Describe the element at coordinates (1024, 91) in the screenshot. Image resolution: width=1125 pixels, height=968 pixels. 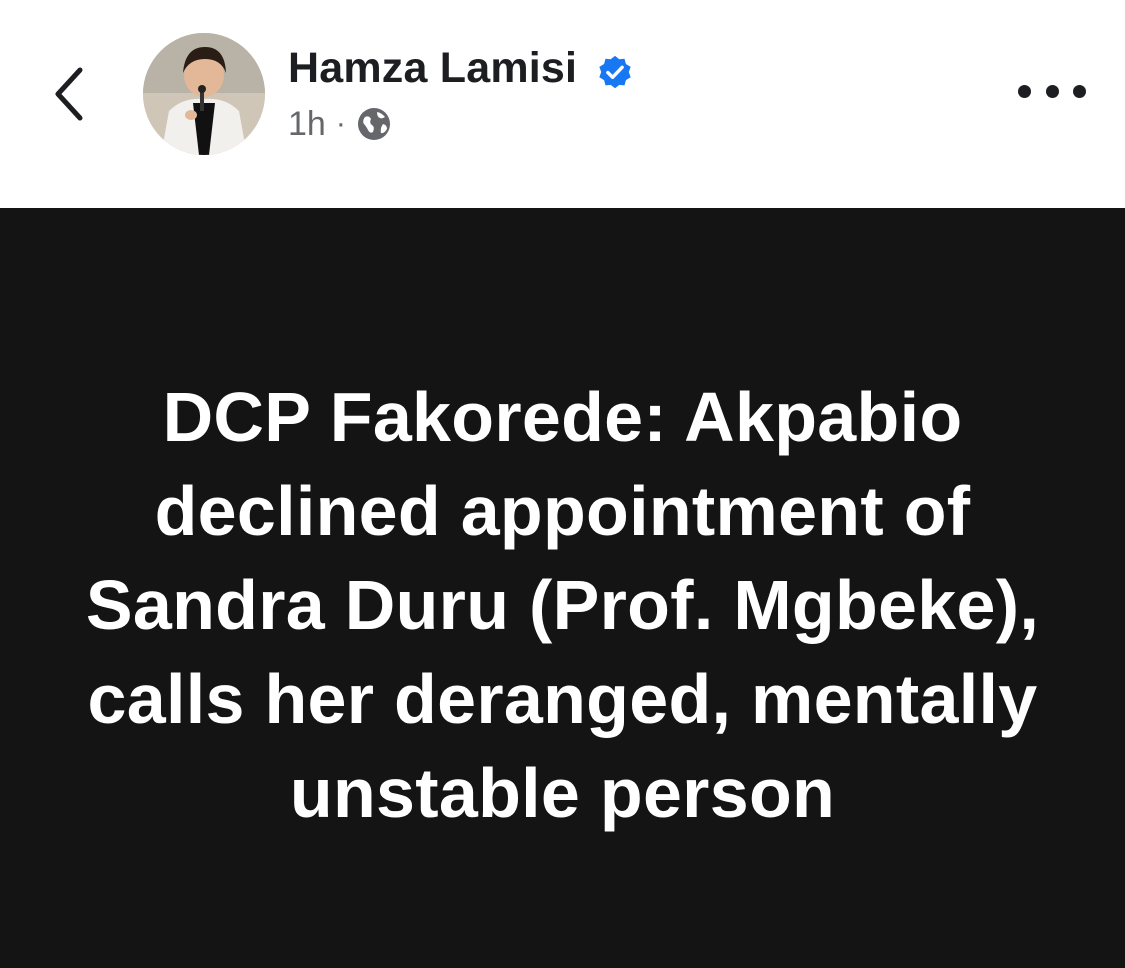
I see `more-horizontal-icon` at that location.